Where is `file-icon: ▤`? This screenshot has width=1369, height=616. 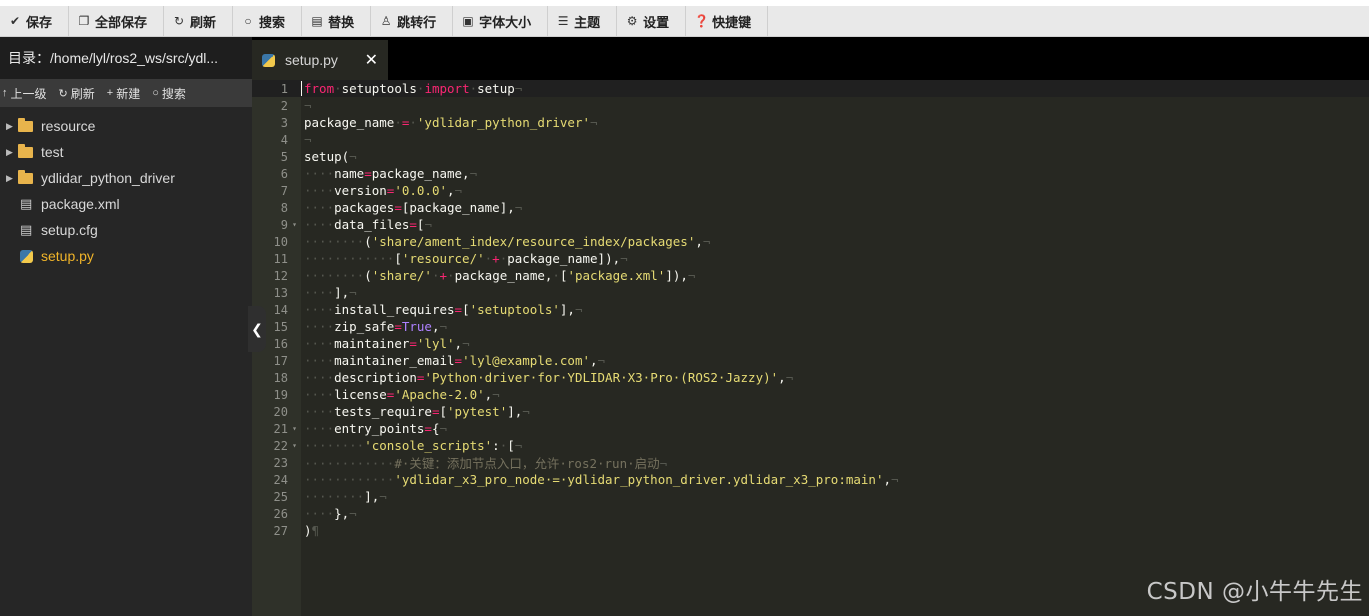 file-icon: ▤ is located at coordinates (26, 203).